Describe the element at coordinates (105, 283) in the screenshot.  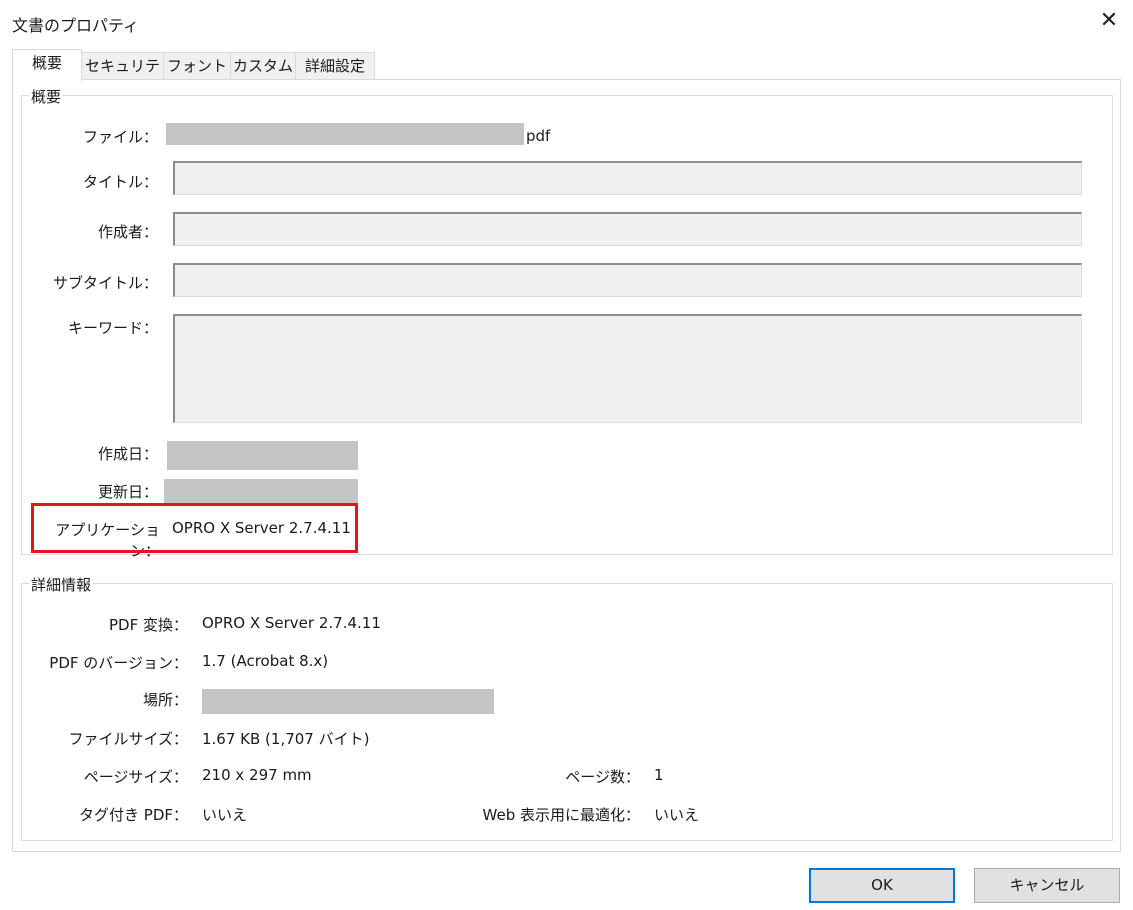
I see `subtitle-label: サブタイトル：` at that location.